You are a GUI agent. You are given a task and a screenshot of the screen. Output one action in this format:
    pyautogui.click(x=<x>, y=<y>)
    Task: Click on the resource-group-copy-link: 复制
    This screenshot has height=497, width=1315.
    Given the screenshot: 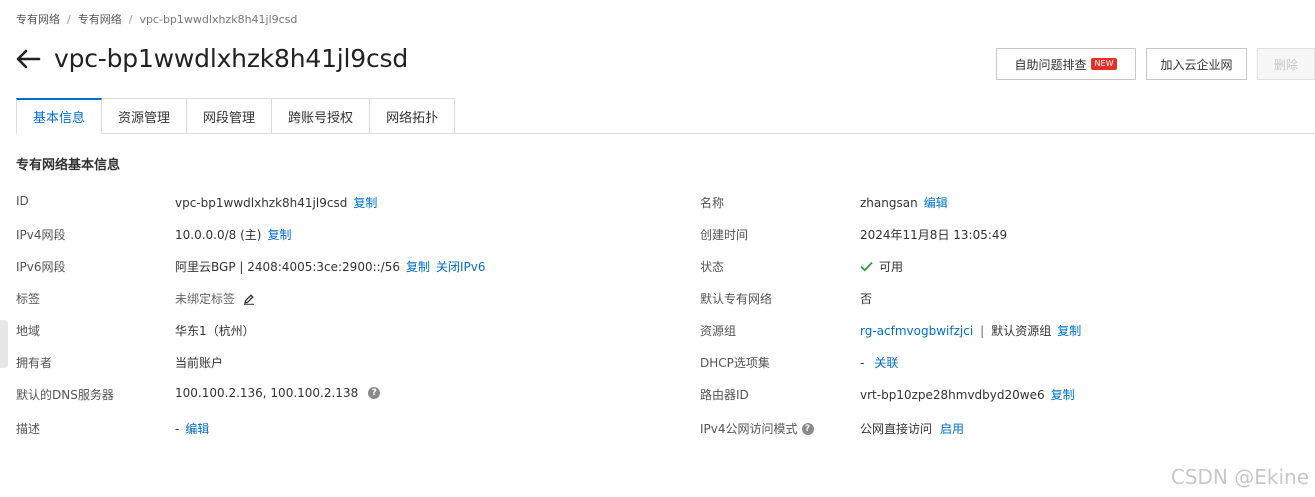 What is the action you would take?
    pyautogui.click(x=1069, y=330)
    